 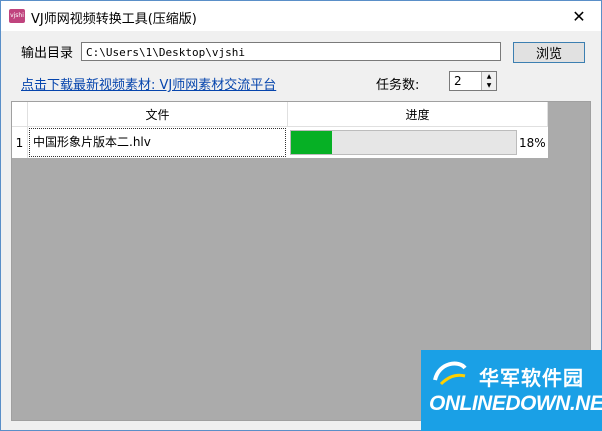 I want to click on browse-button: 浏览, so click(x=549, y=52).